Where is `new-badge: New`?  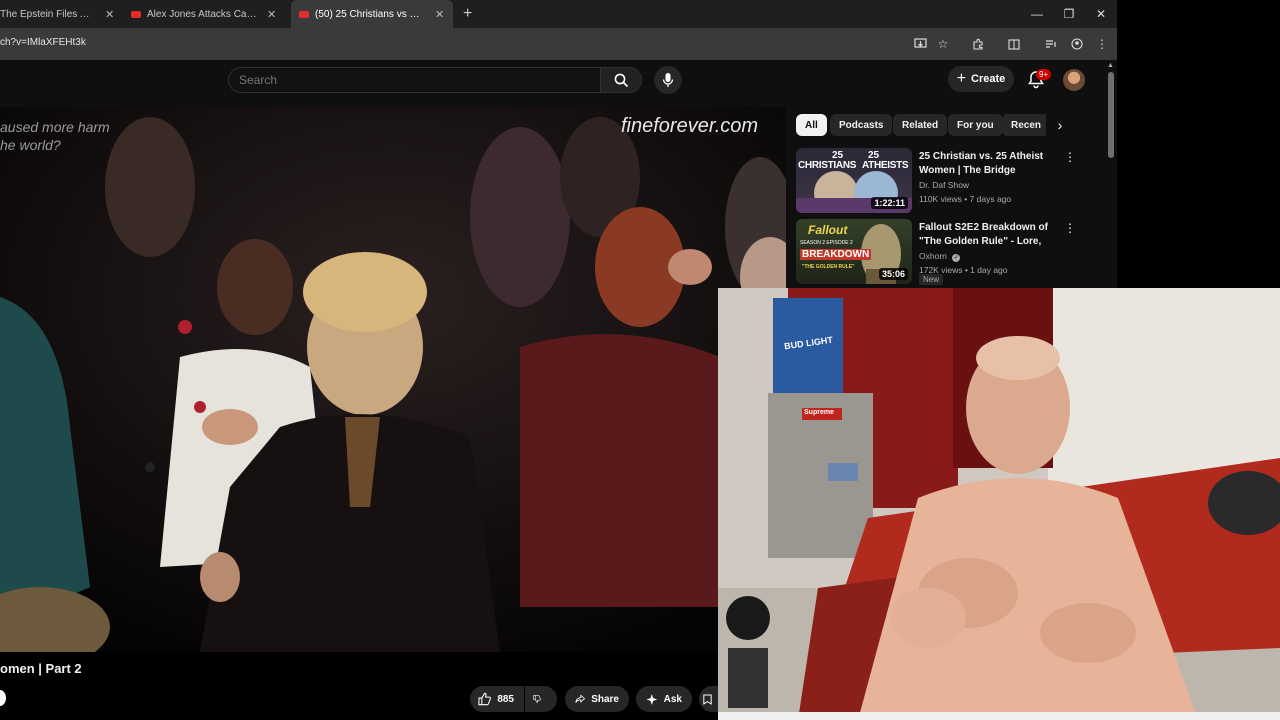
new-badge: New is located at coordinates (931, 279).